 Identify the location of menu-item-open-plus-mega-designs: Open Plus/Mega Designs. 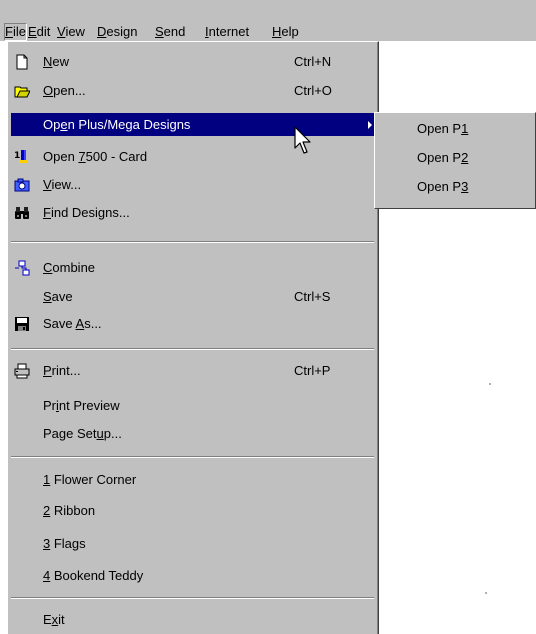
(192, 124).